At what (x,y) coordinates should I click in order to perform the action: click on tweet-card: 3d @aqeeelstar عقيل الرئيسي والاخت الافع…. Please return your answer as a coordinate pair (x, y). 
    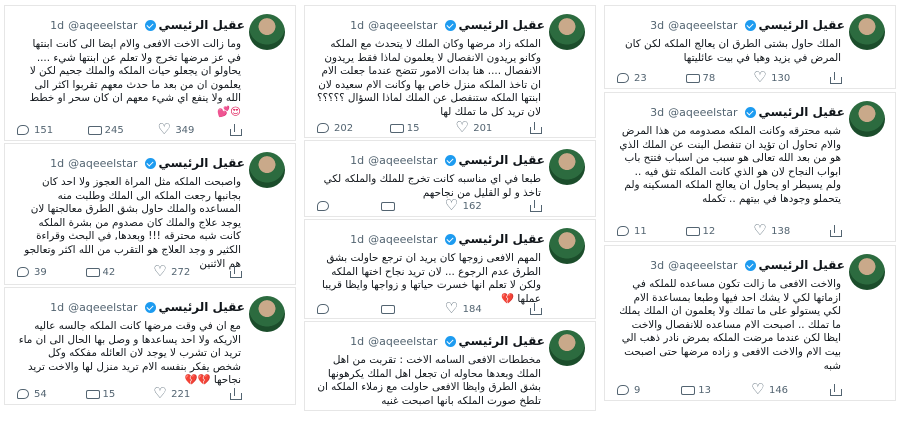
    Looking at the image, I should click on (750, 323).